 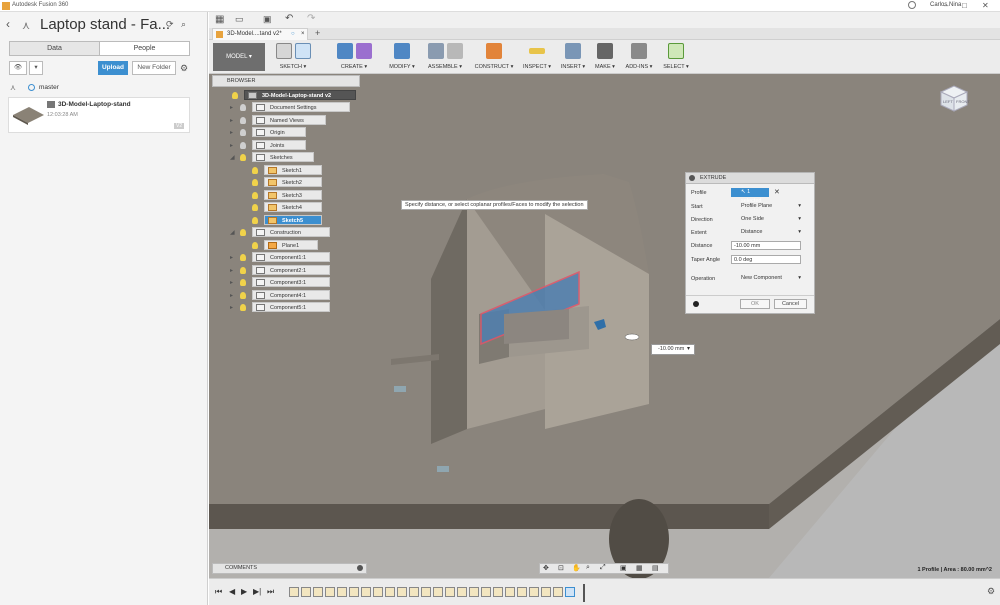 I want to click on workspace-switcher: MODEL ▾, so click(x=239, y=57).